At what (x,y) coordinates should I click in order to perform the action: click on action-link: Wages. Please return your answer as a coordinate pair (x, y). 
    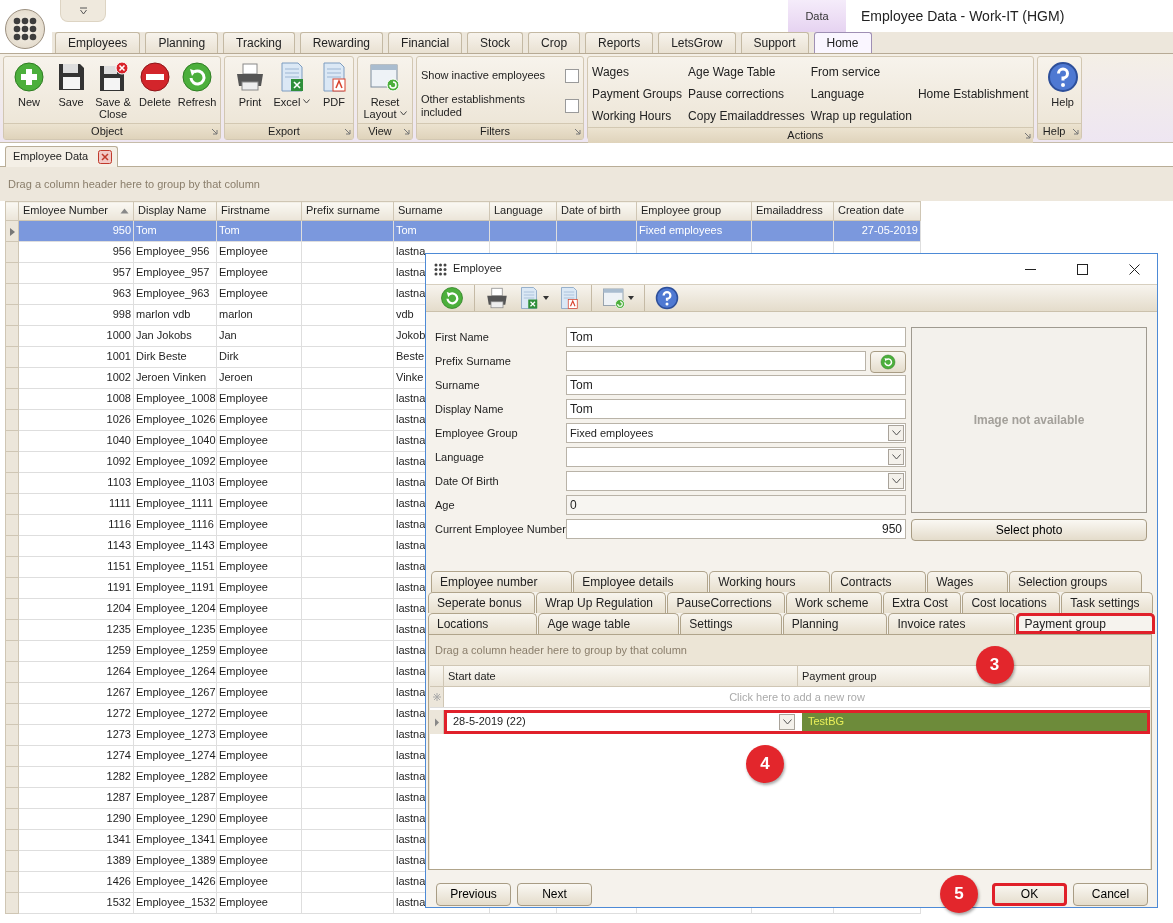
    Looking at the image, I should click on (637, 72).